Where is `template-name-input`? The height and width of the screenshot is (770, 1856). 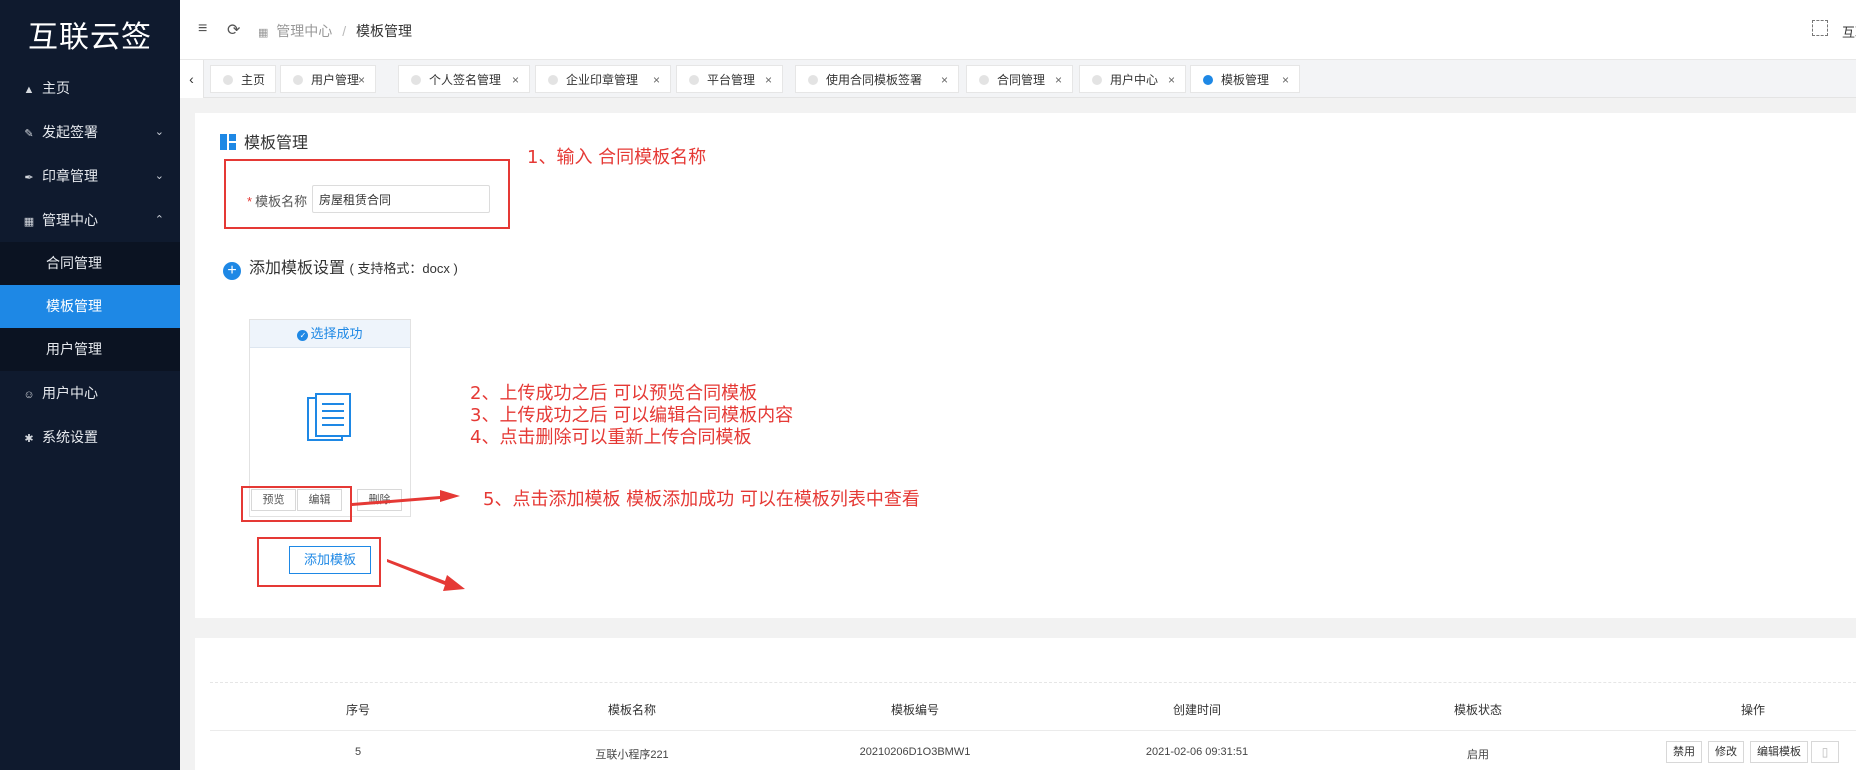 template-name-input is located at coordinates (401, 199).